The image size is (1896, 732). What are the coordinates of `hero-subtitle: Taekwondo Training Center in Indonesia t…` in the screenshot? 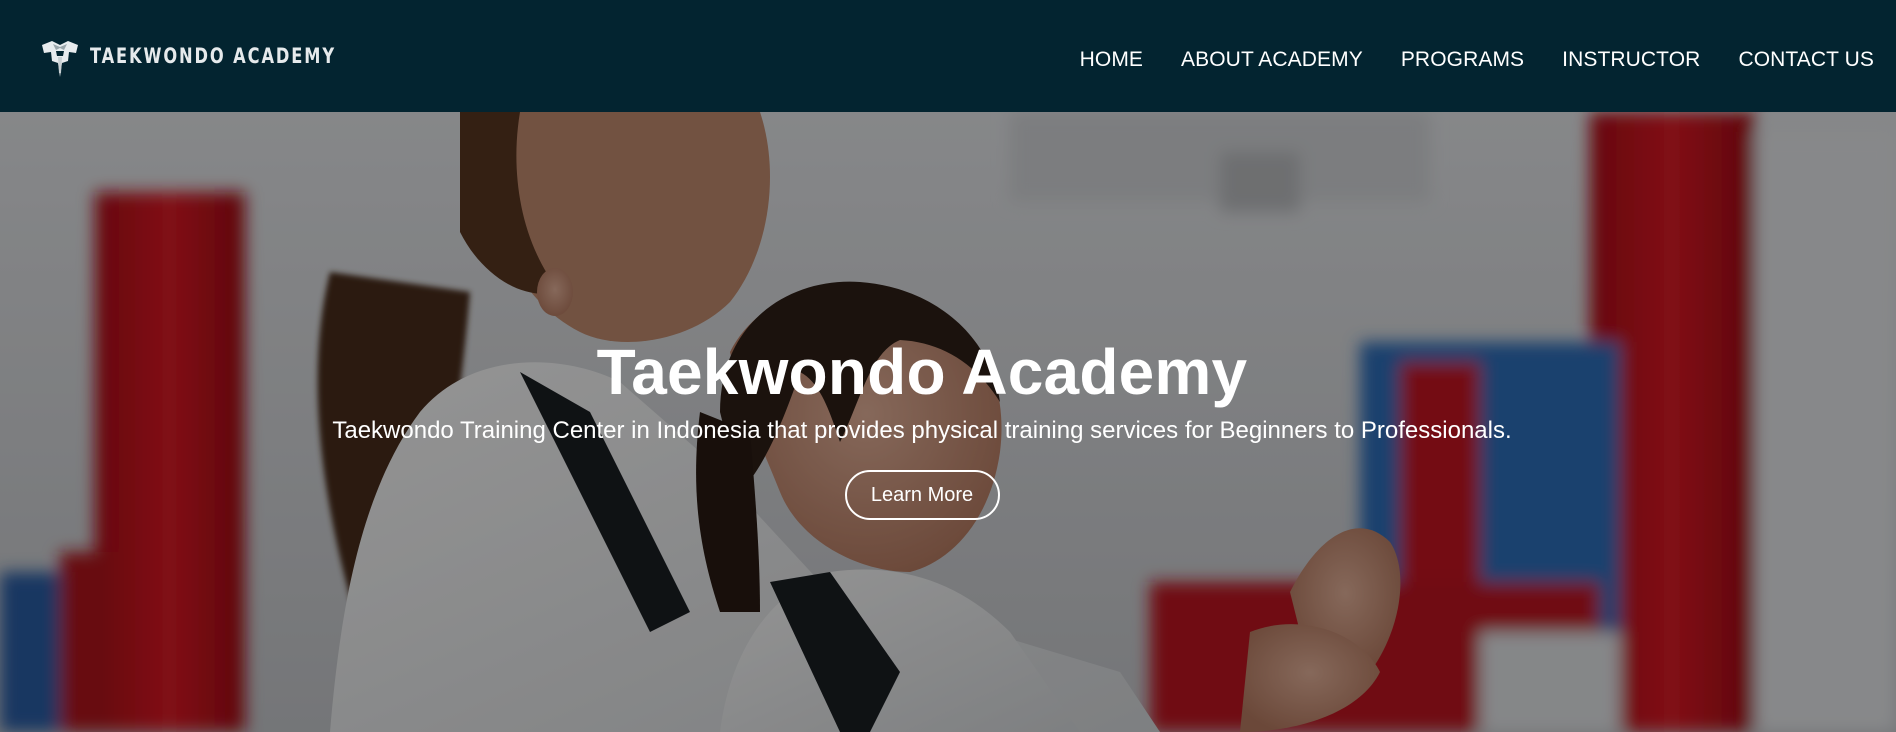 It's located at (922, 430).